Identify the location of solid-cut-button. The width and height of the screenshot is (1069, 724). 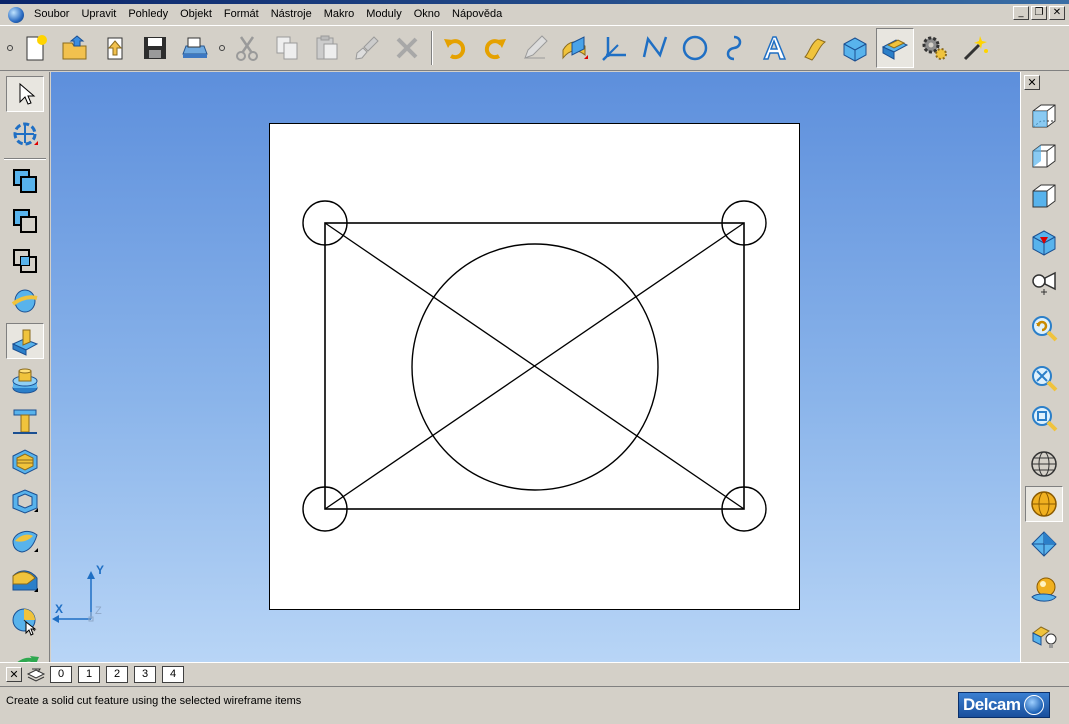
(25, 341).